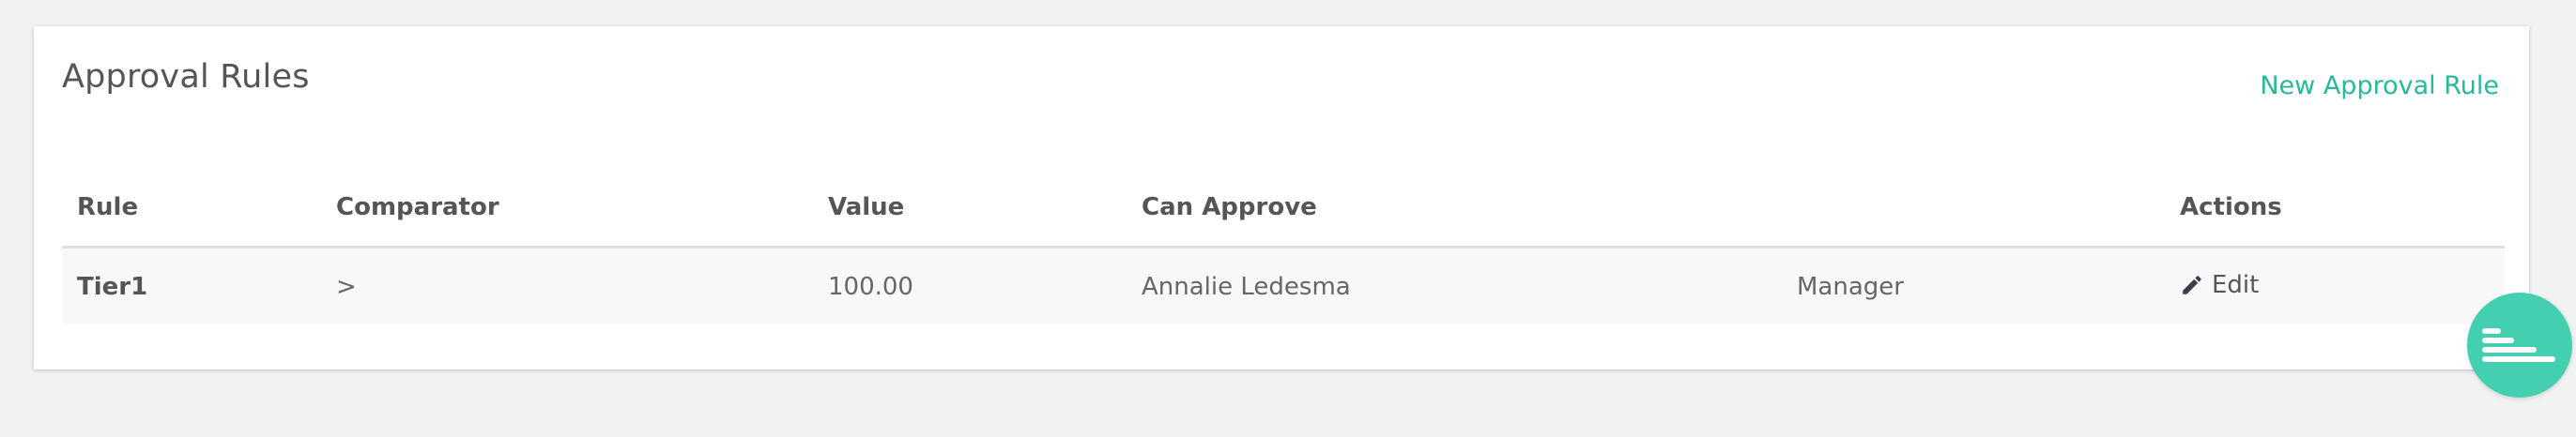  Describe the element at coordinates (2380, 85) in the screenshot. I see `new-approval-rule-link: New Approval Rule` at that location.